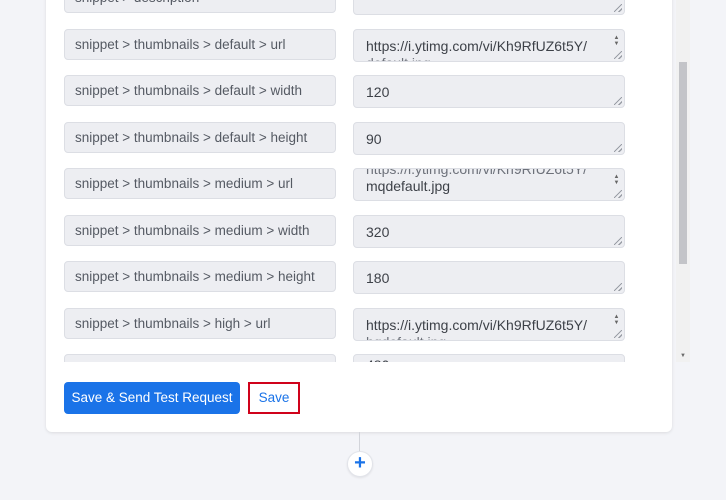 Image resolution: width=726 pixels, height=500 pixels. What do you see at coordinates (360, 464) in the screenshot?
I see `add-step-plus-icon: +` at bounding box center [360, 464].